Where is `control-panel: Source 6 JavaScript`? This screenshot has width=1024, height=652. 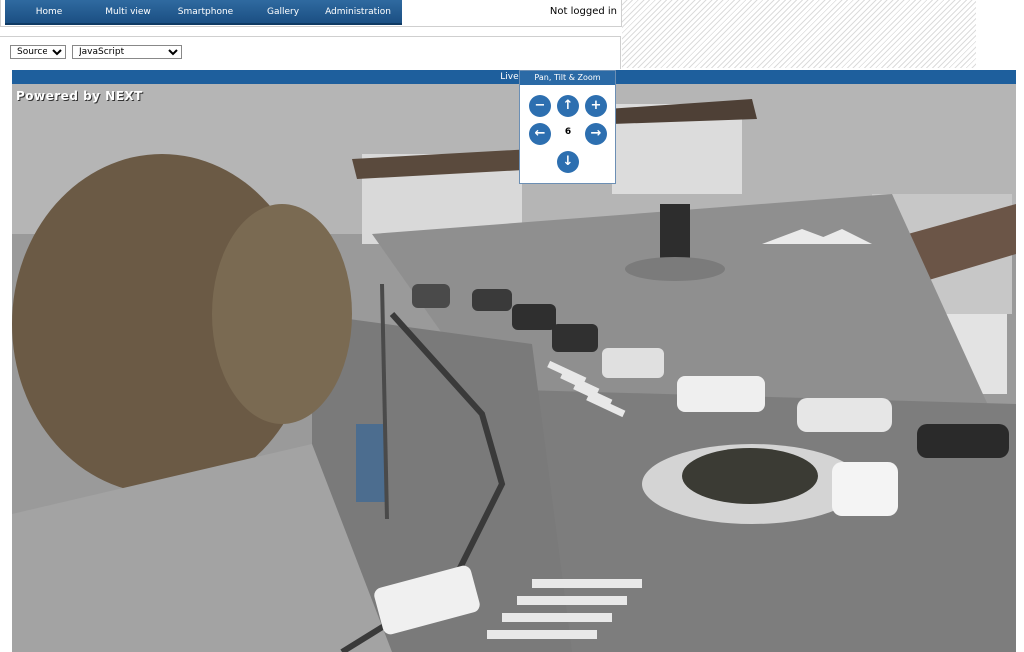 control-panel: Source 6 JavaScript is located at coordinates (310, 52).